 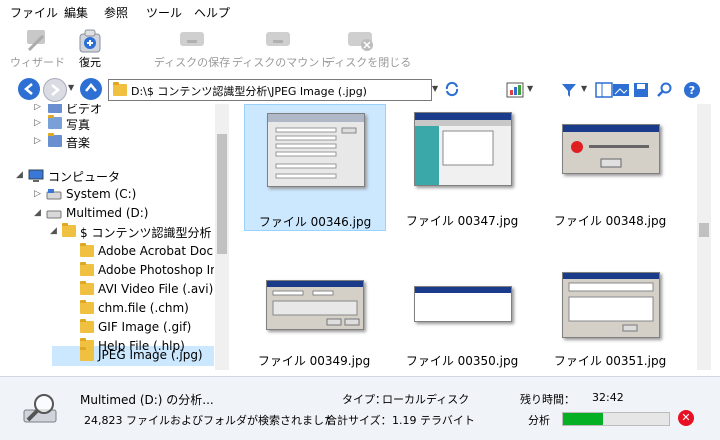 What do you see at coordinates (621, 90) in the screenshot?
I see `image-preview-icon` at bounding box center [621, 90].